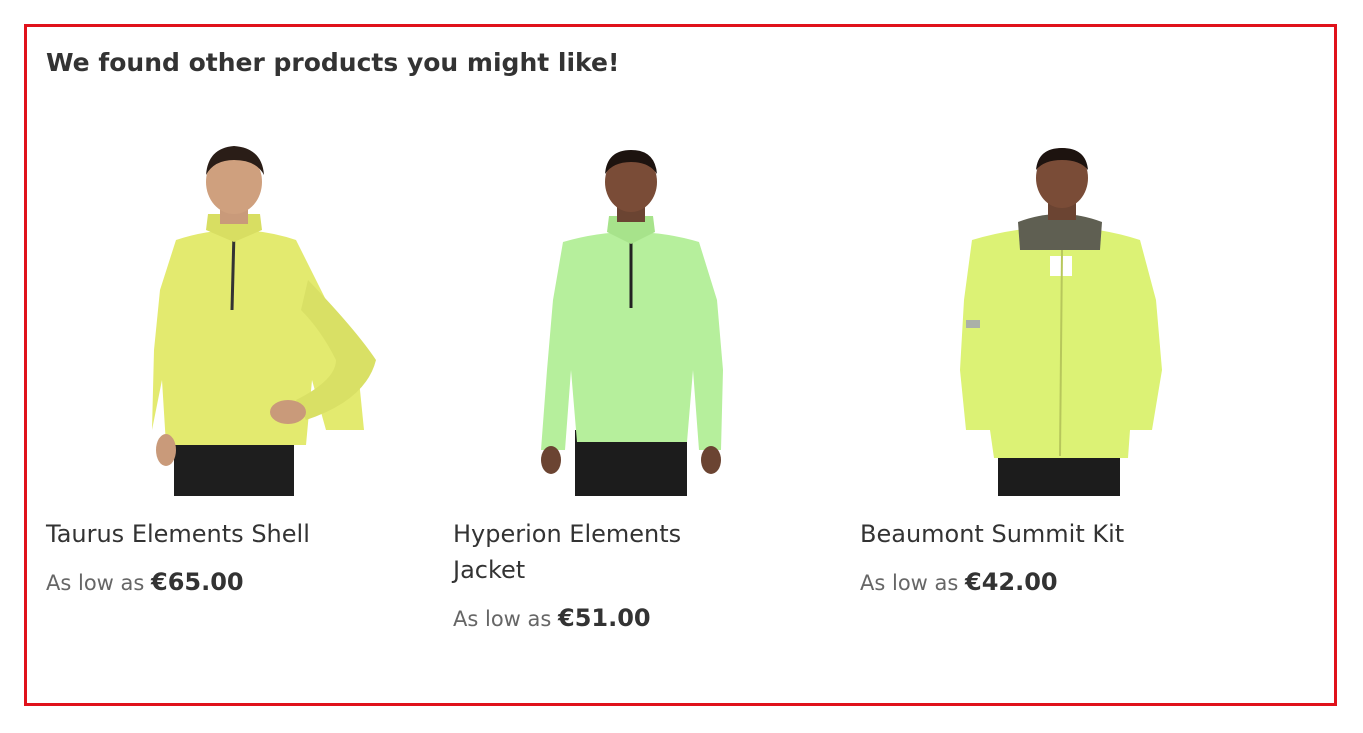 The width and height of the screenshot is (1363, 733). I want to click on price-box: As low as €65.00, so click(226, 582).